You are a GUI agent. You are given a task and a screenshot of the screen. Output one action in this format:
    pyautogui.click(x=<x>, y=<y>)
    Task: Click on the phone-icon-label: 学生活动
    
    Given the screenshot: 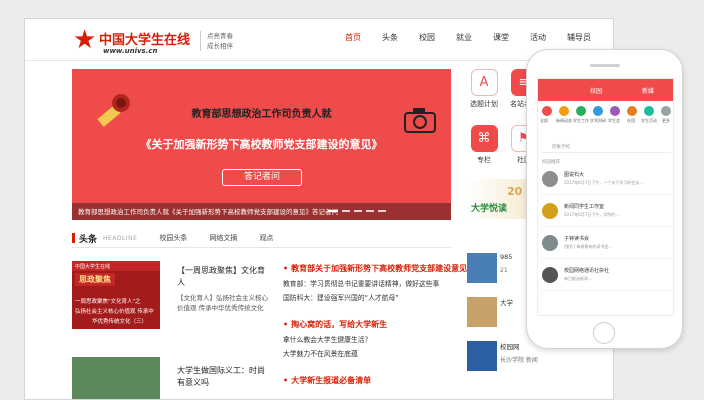 What is the action you would take?
    pyautogui.click(x=649, y=120)
    